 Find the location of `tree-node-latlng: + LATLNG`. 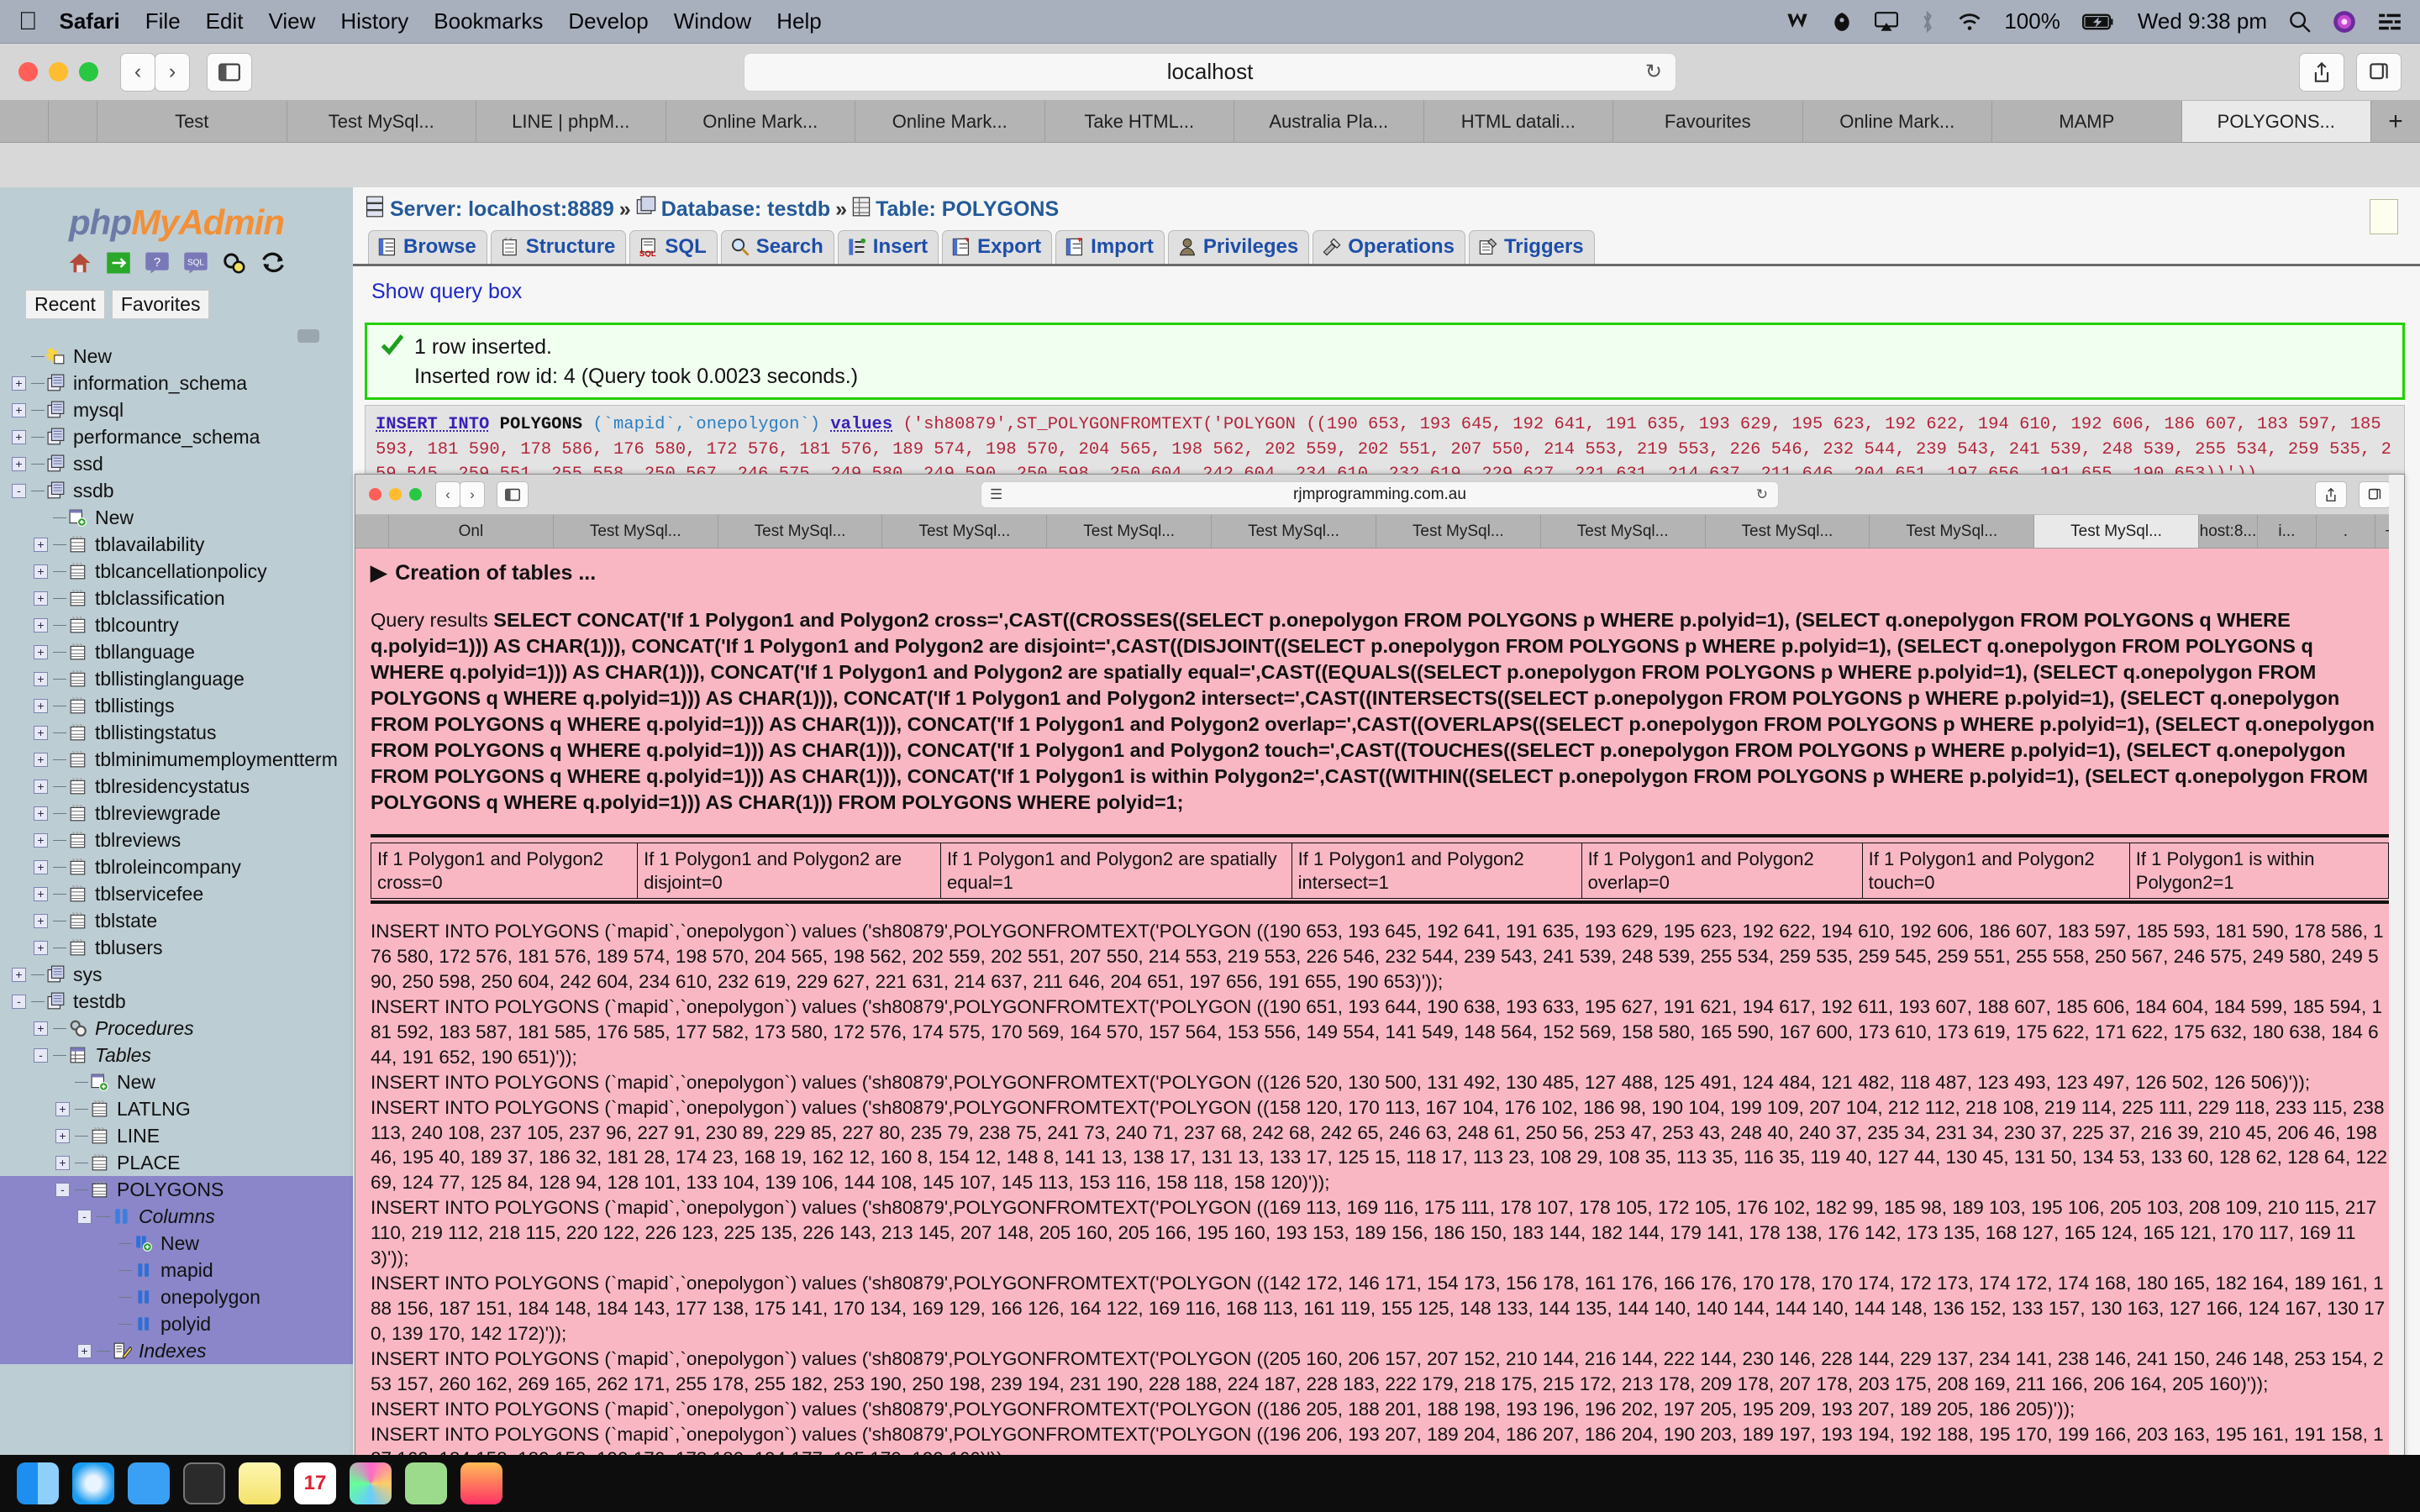

tree-node-latlng: + LATLNG is located at coordinates (176, 1108).